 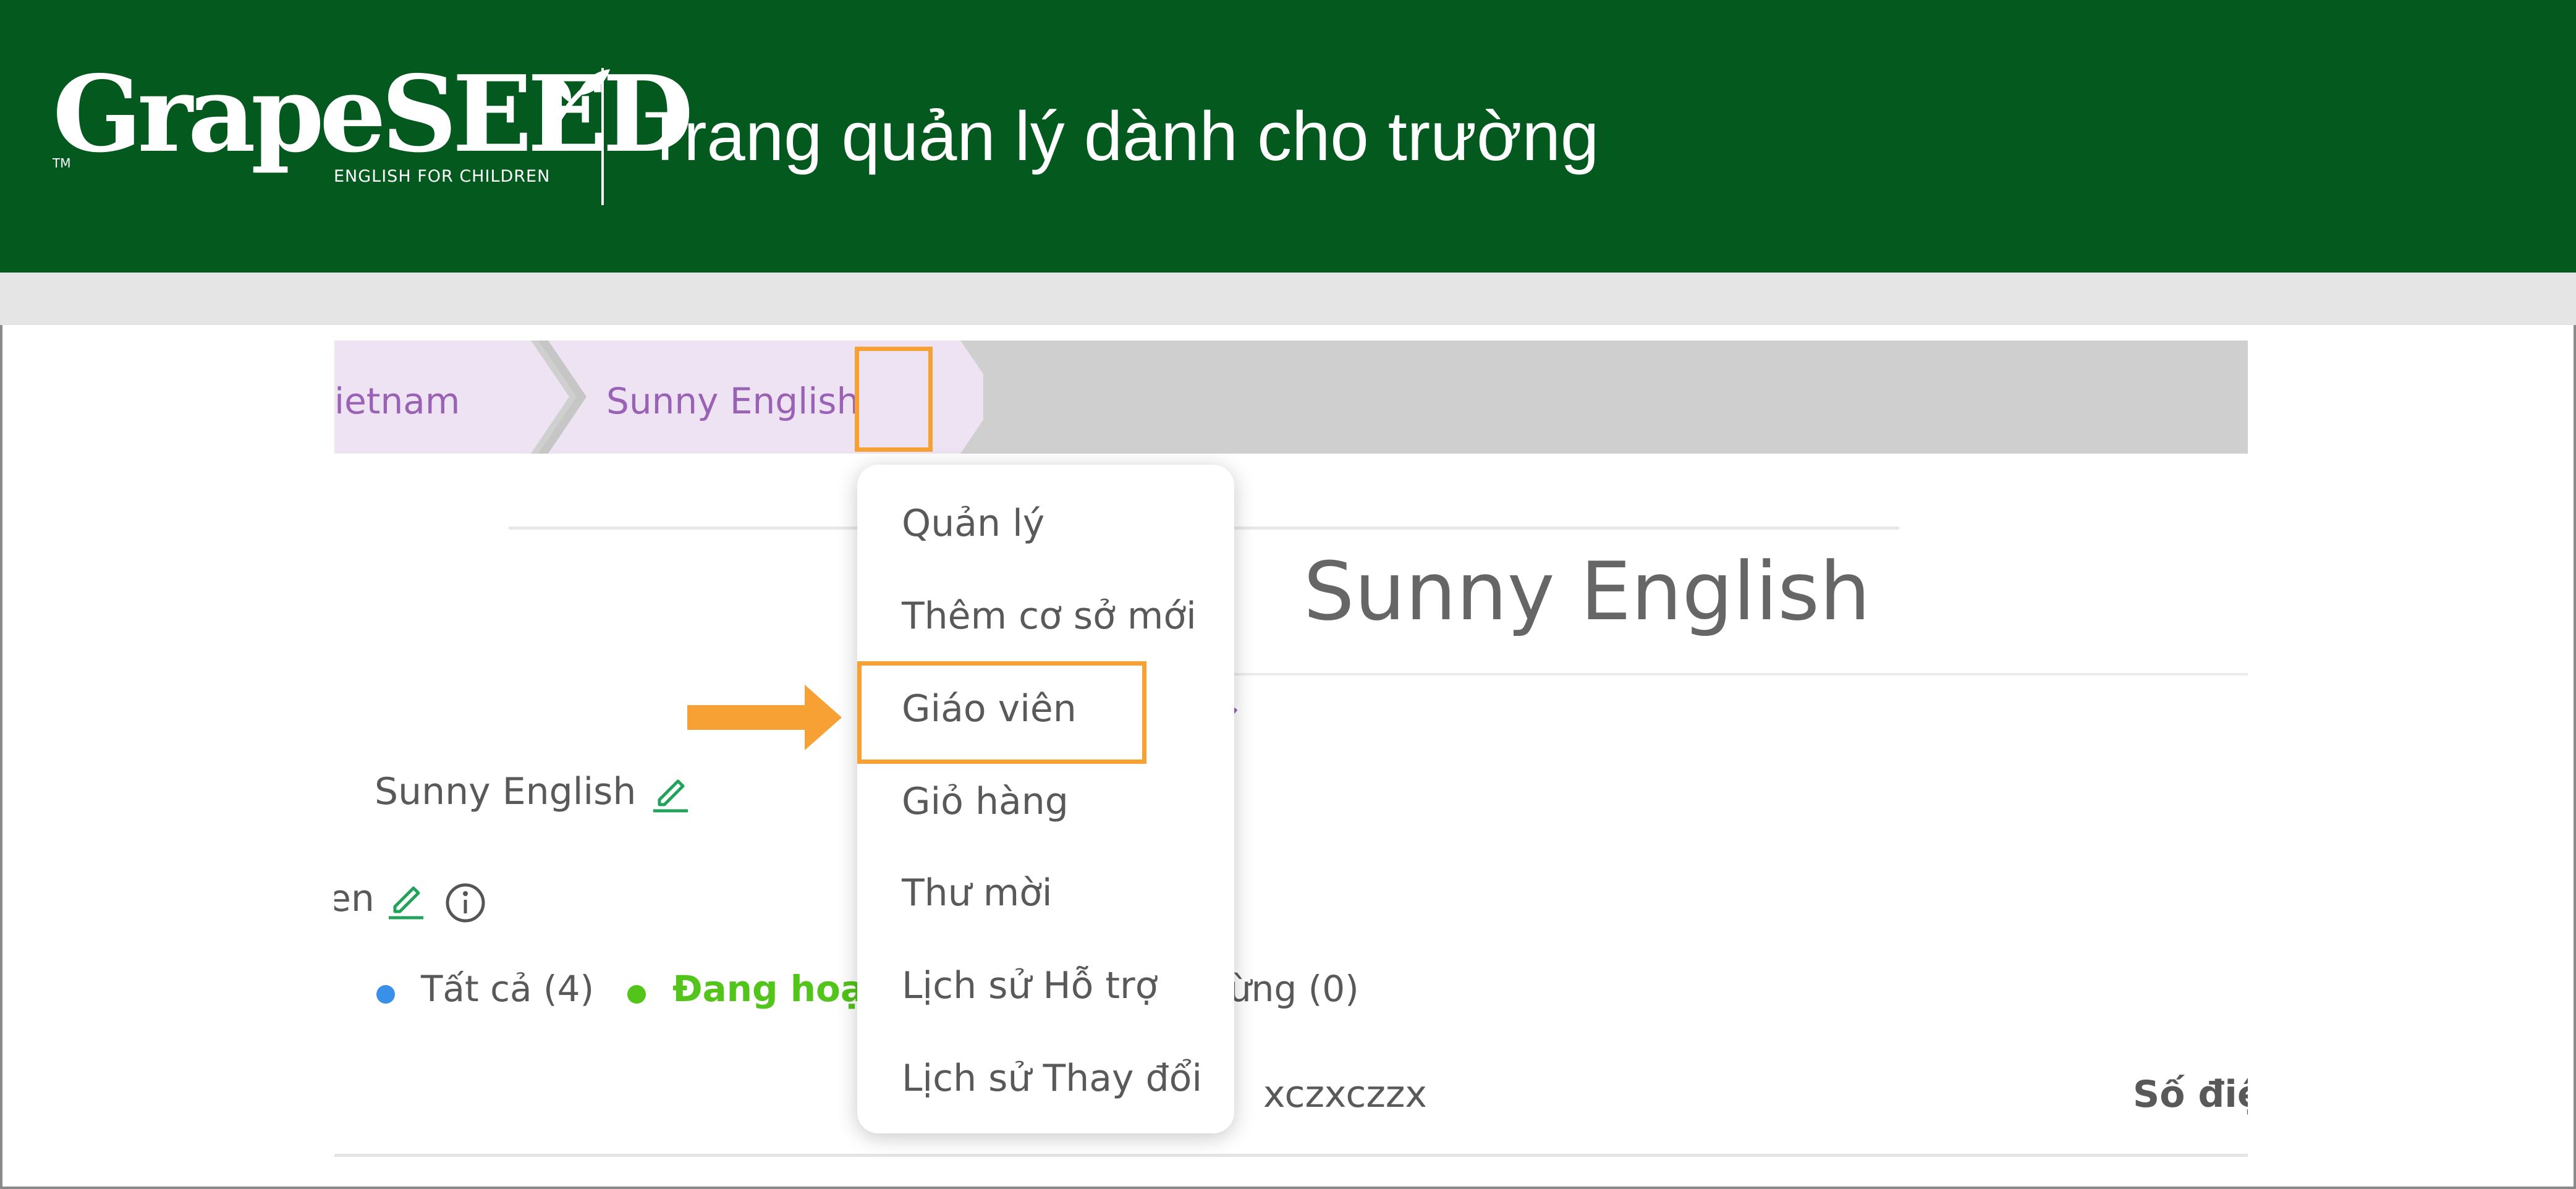 What do you see at coordinates (354, 898) in the screenshot?
I see `field-label-partial: en` at bounding box center [354, 898].